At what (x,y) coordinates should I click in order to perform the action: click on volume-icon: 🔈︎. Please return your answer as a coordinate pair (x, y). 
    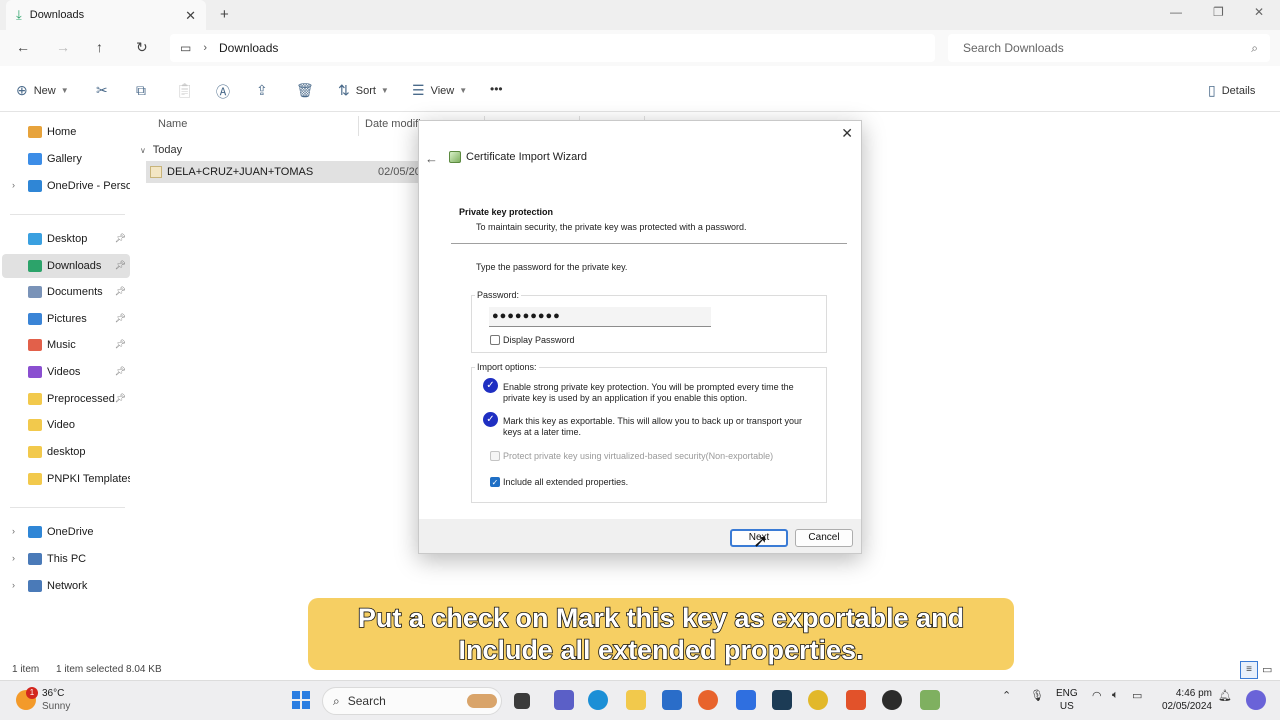
    Looking at the image, I should click on (1115, 695).